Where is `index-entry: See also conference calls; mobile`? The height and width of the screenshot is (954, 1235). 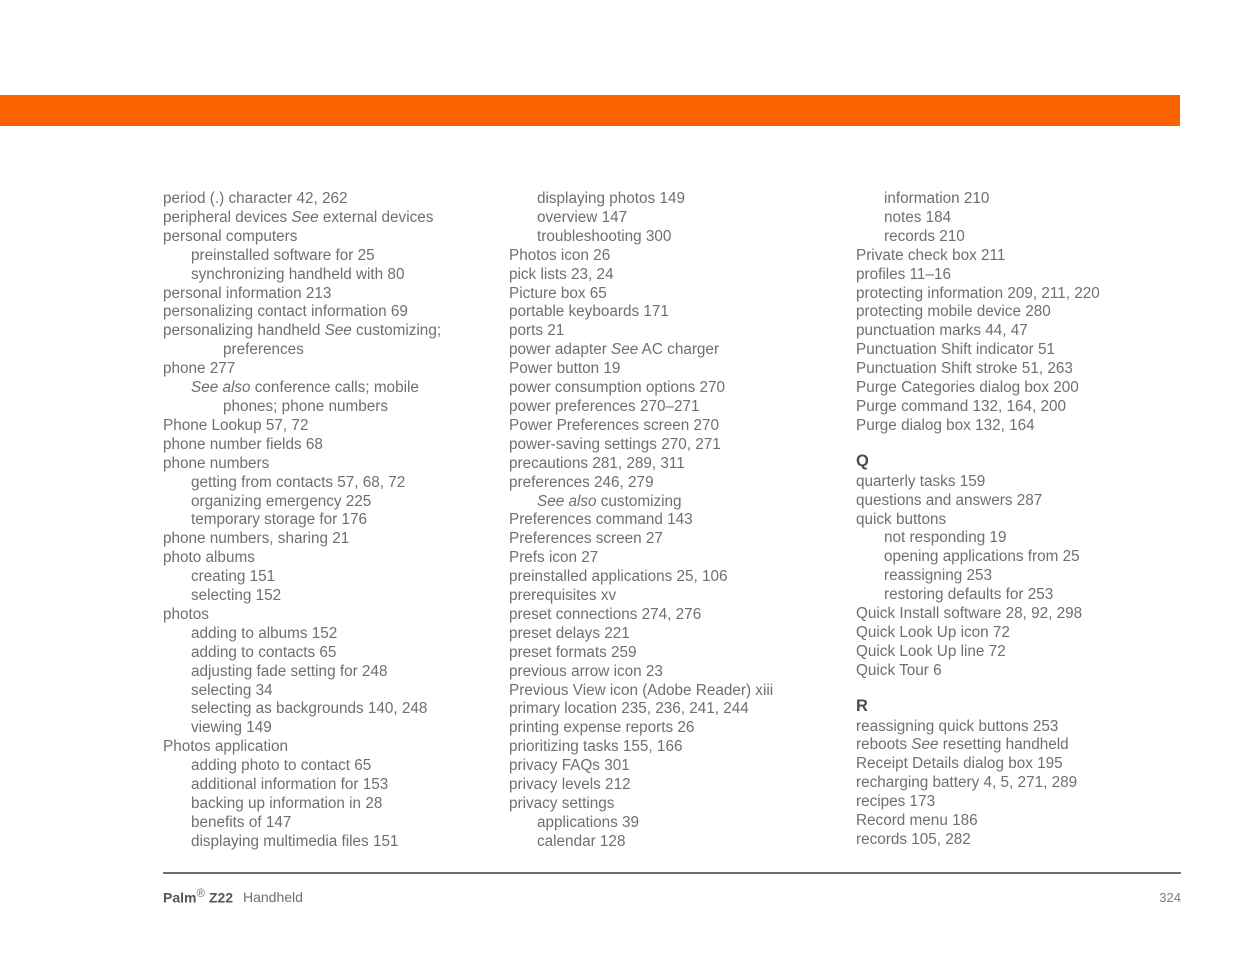
index-entry: See also conference calls; mobile is located at coordinates (305, 388).